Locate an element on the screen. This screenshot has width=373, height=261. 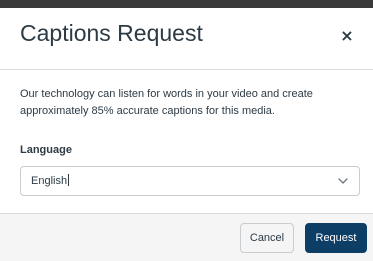
close-icon: × is located at coordinates (347, 35).